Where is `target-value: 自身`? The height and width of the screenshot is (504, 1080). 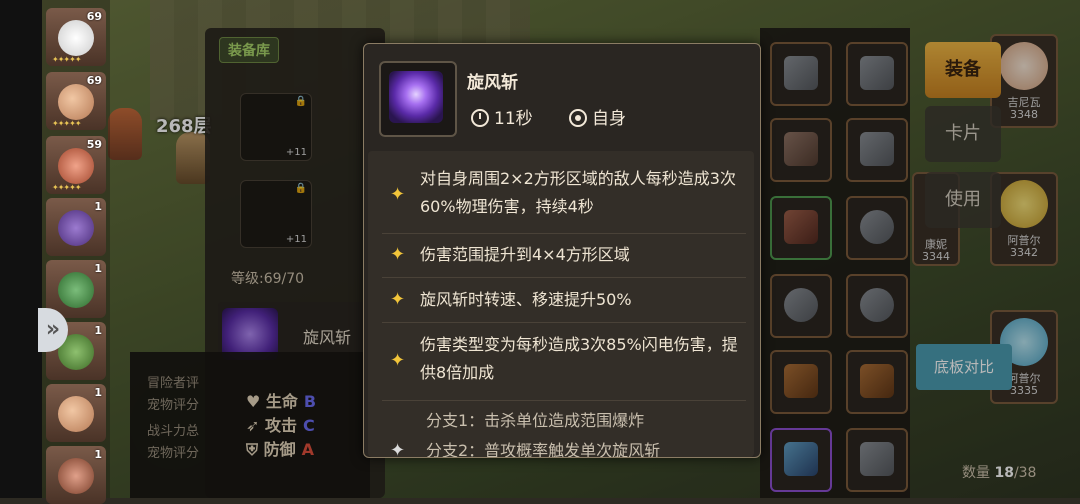
target-value: 自身 is located at coordinates (609, 119).